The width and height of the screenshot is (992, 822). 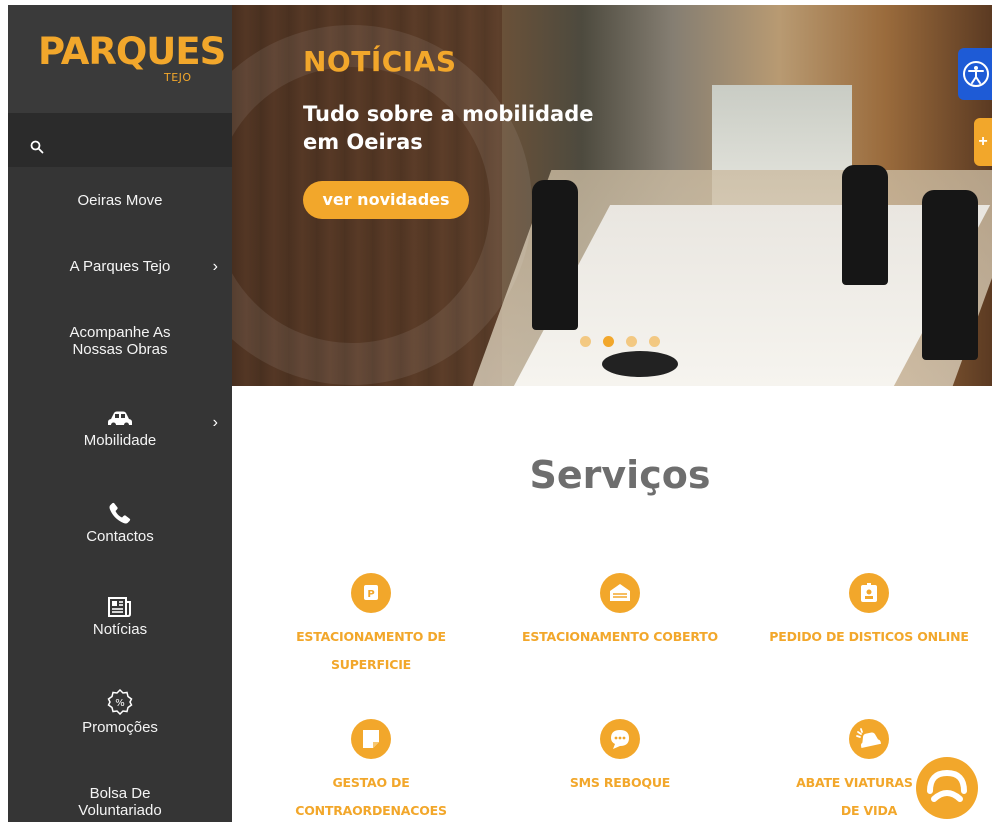 I want to click on logo-text: PARQUES, so click(x=132, y=51).